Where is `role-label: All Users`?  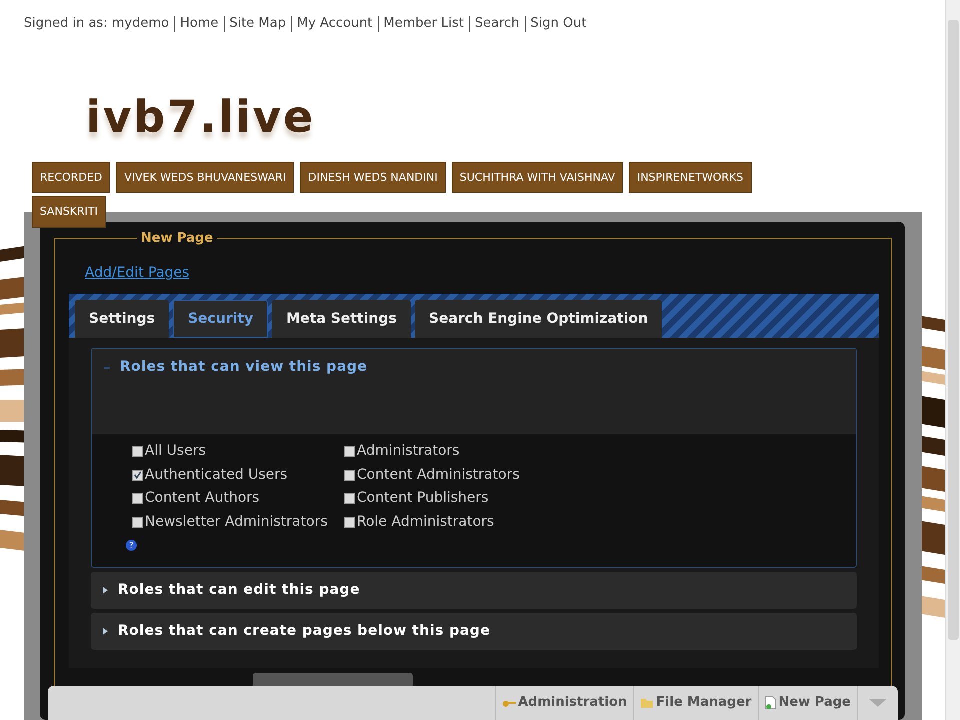
role-label: All Users is located at coordinates (175, 452).